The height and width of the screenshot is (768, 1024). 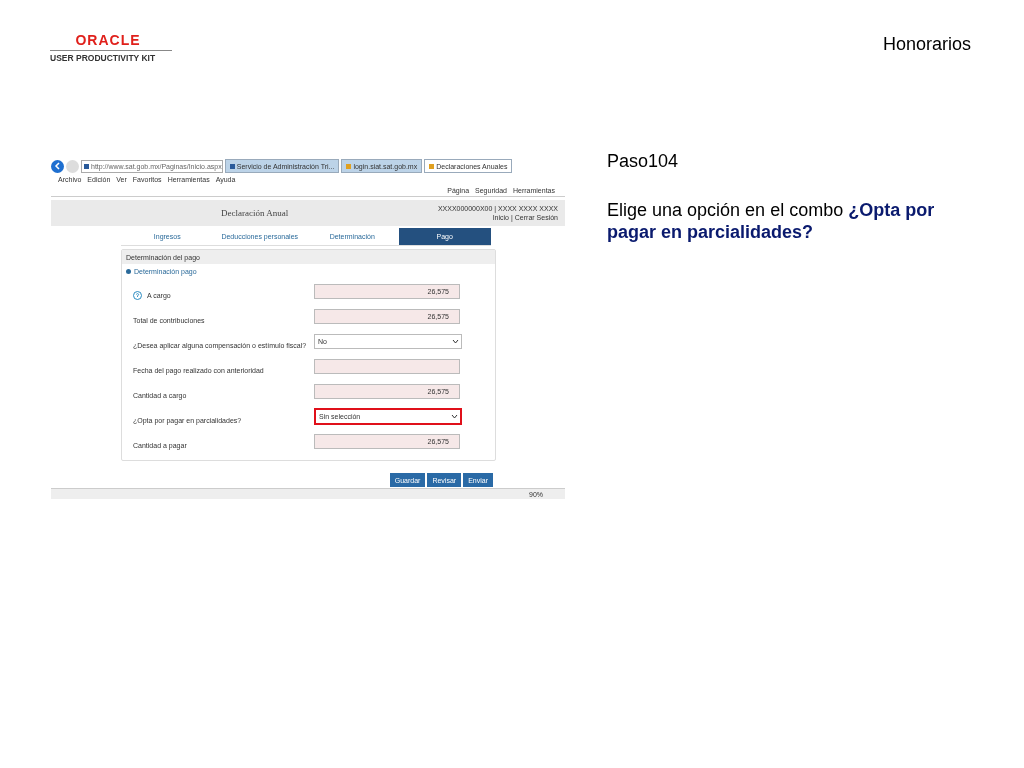 What do you see at coordinates (103, 58) in the screenshot?
I see `logo-product: USER PRODUCTIVITY KIT` at bounding box center [103, 58].